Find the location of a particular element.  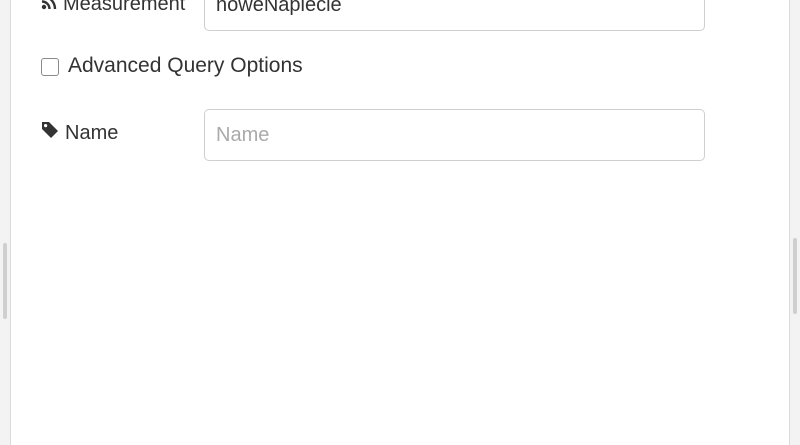

measurement-label-text: Measurement is located at coordinates (124, 7).